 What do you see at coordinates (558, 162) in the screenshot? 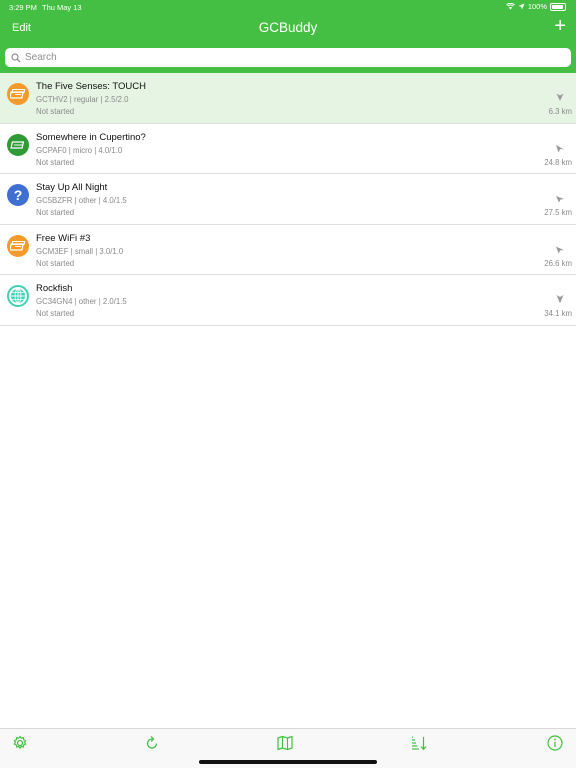
I see `cache-distance: 24.8 km` at bounding box center [558, 162].